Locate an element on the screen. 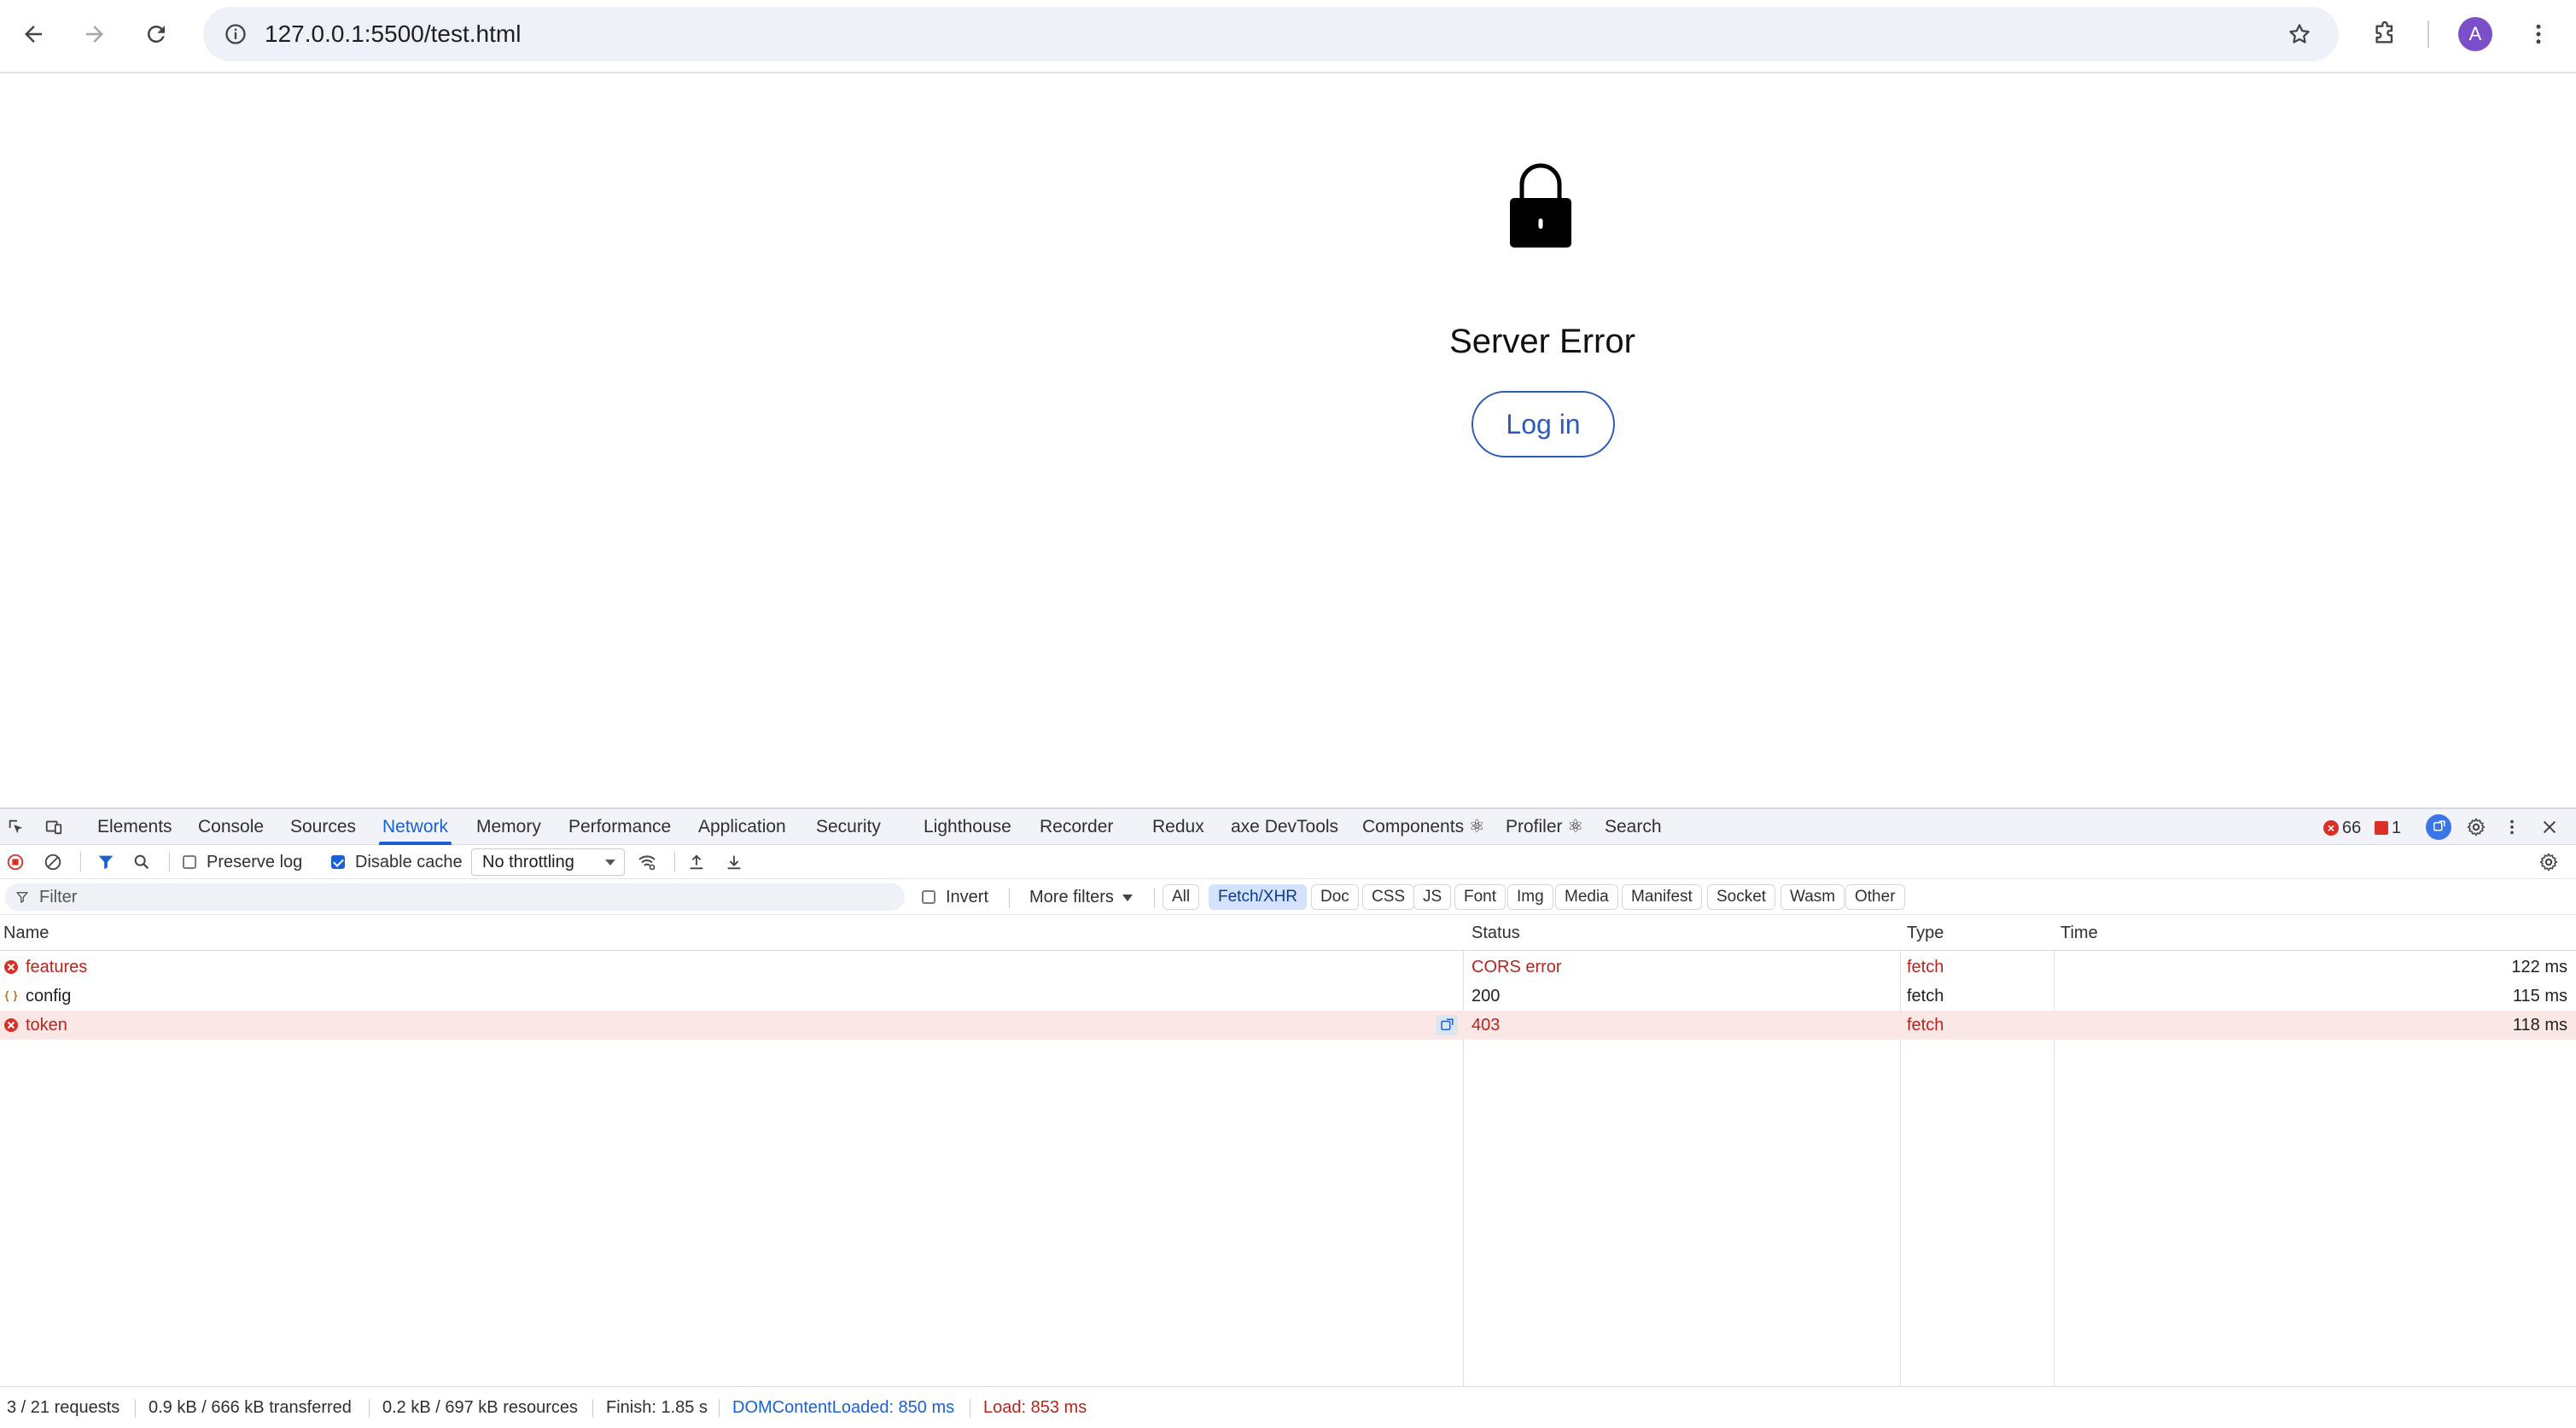  arrow-right-icon is located at coordinates (94, 34).